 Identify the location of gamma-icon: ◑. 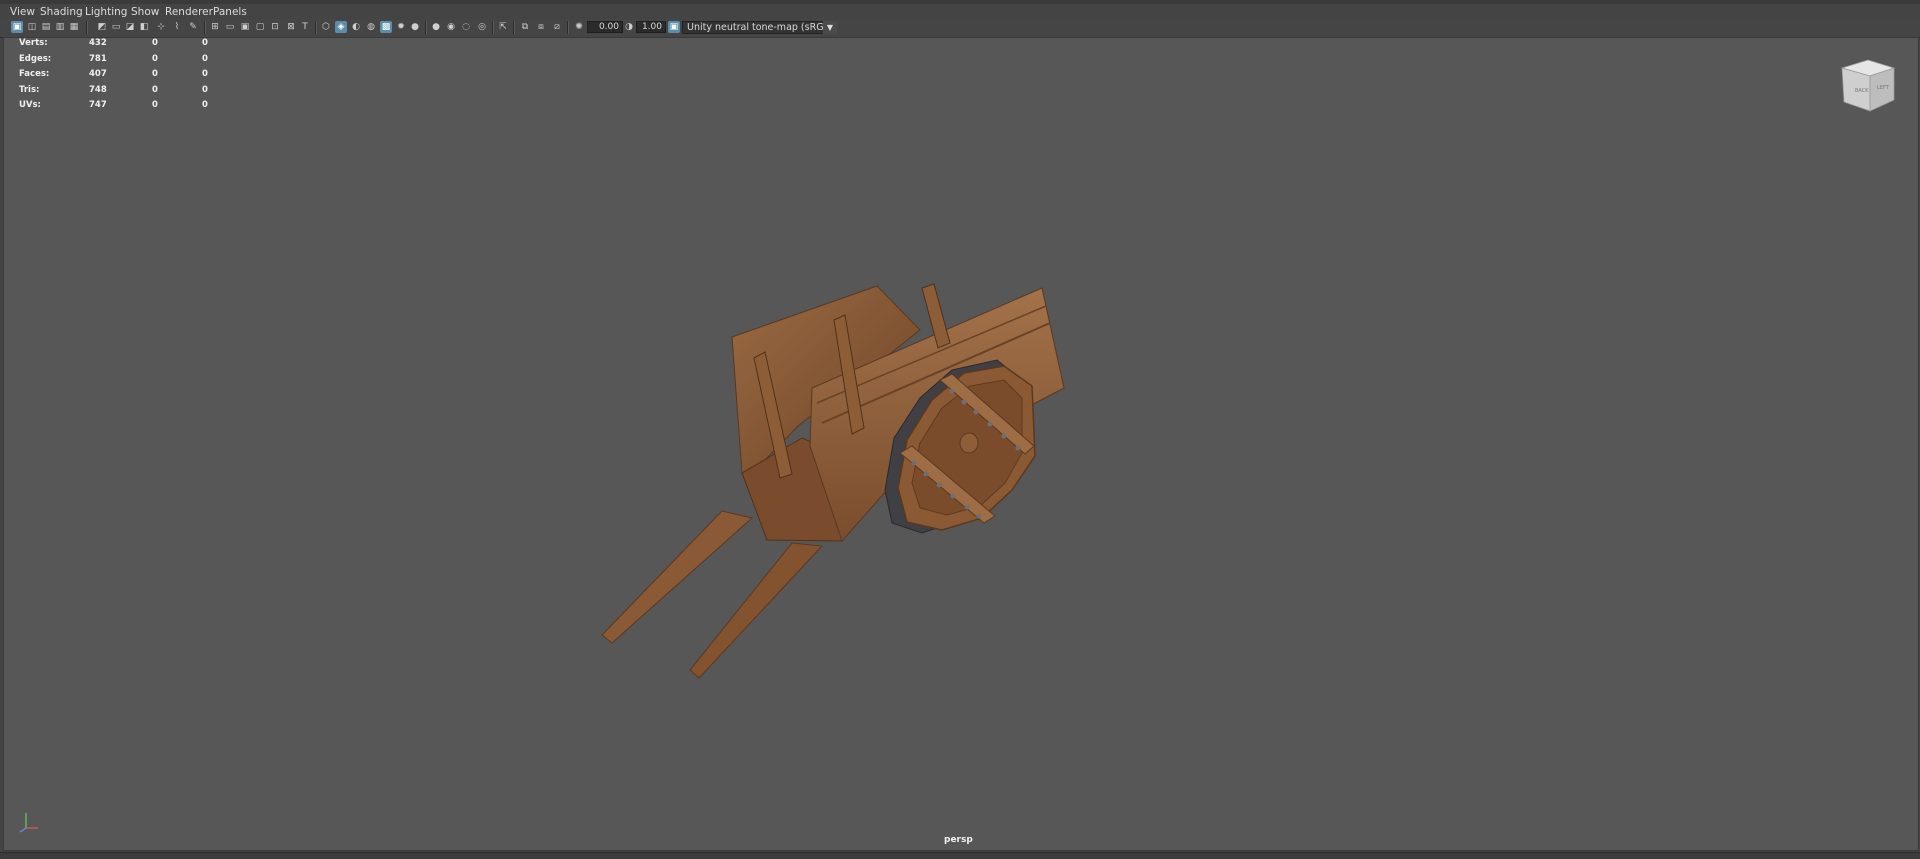
(629, 27).